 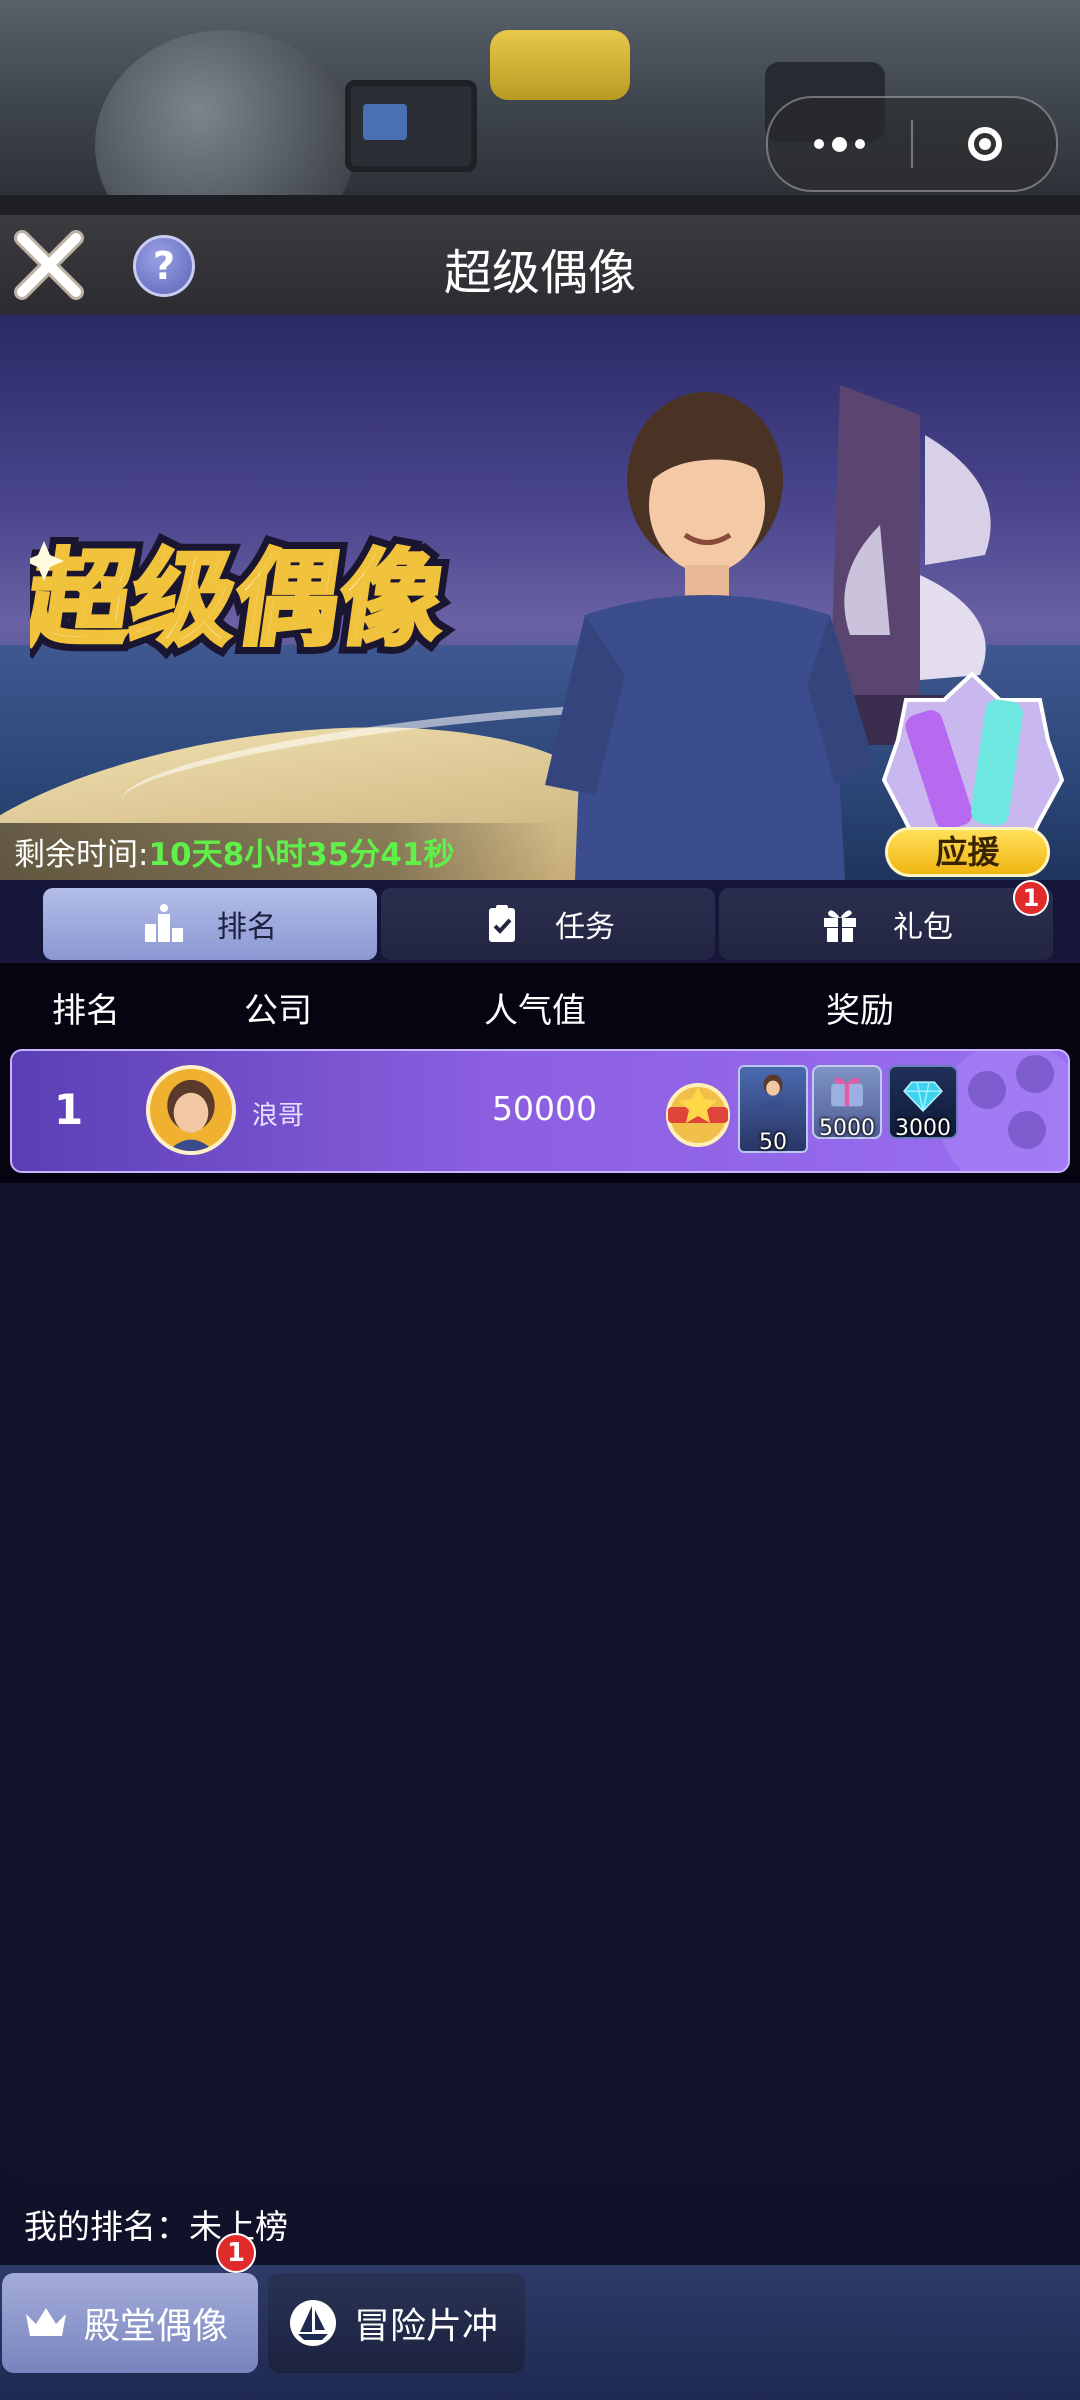 What do you see at coordinates (191, 1110) in the screenshot?
I see `avatar` at bounding box center [191, 1110].